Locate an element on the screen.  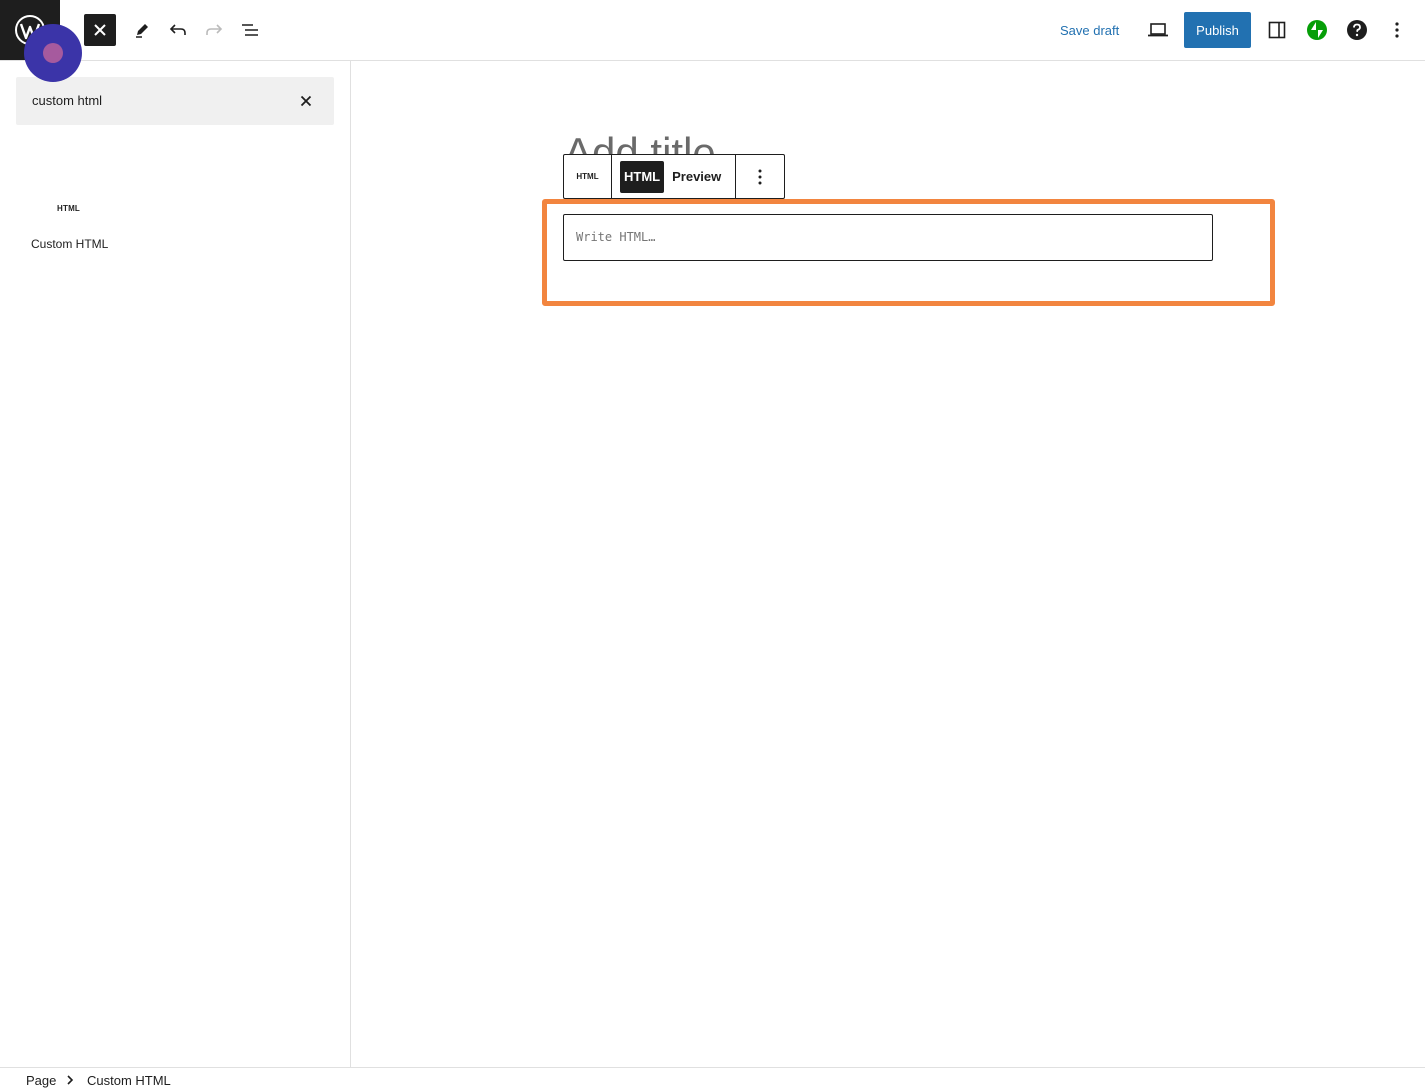
settings-sidebar-button is located at coordinates (1277, 30).